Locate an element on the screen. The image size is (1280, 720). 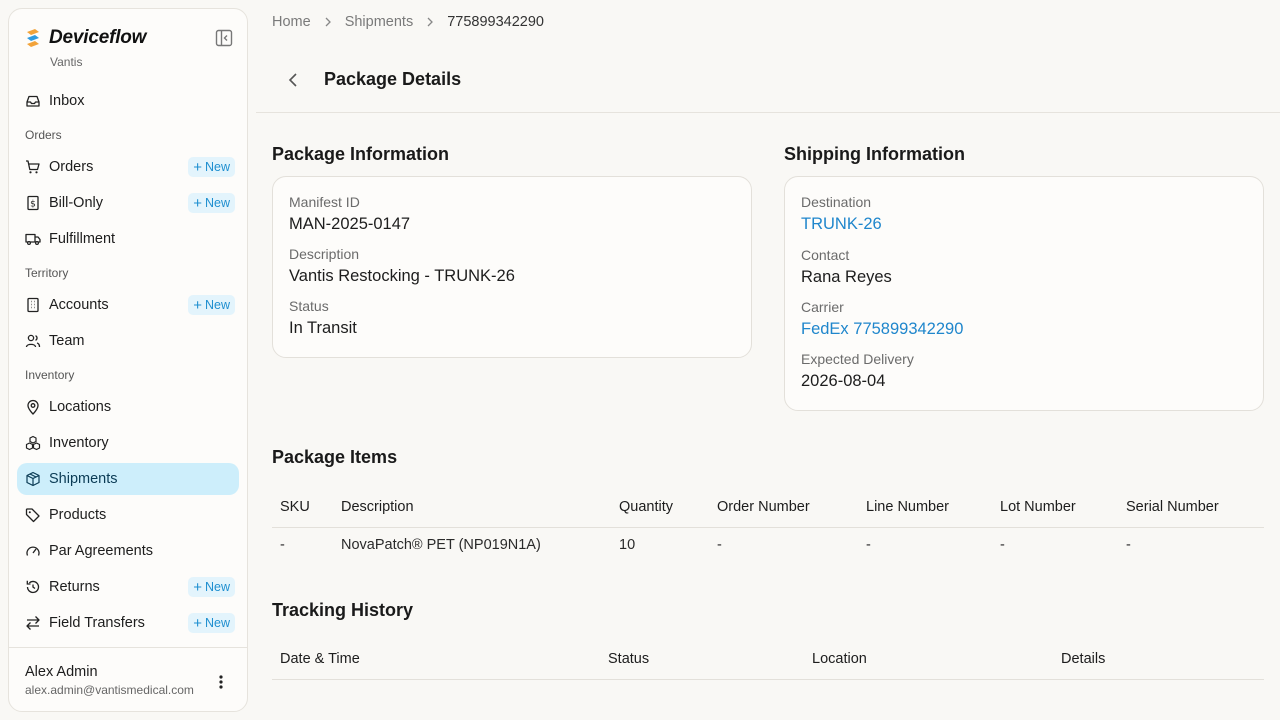
rotate-ccw-icon is located at coordinates (33, 587).